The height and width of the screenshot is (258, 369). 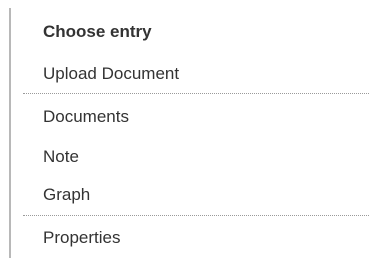 What do you see at coordinates (66, 195) in the screenshot?
I see `graph-item: Graph` at bounding box center [66, 195].